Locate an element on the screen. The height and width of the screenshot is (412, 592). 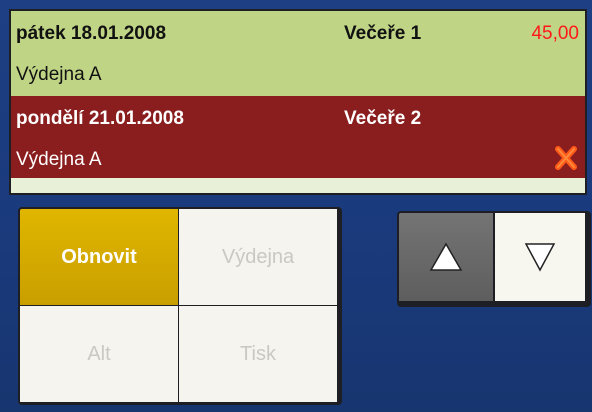
refresh-button: Obnovit is located at coordinates (99, 257).